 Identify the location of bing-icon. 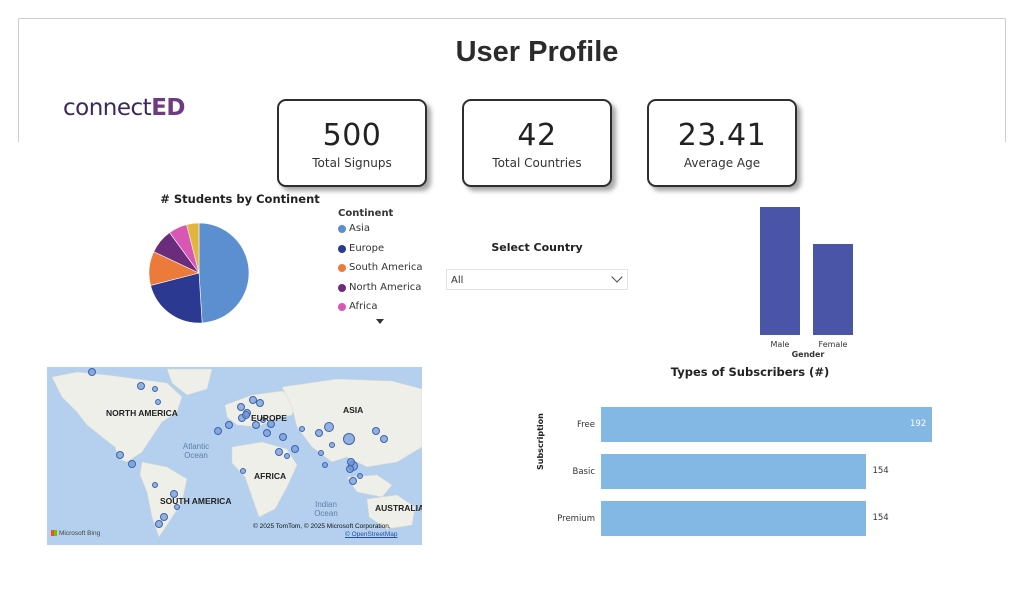
(54, 533).